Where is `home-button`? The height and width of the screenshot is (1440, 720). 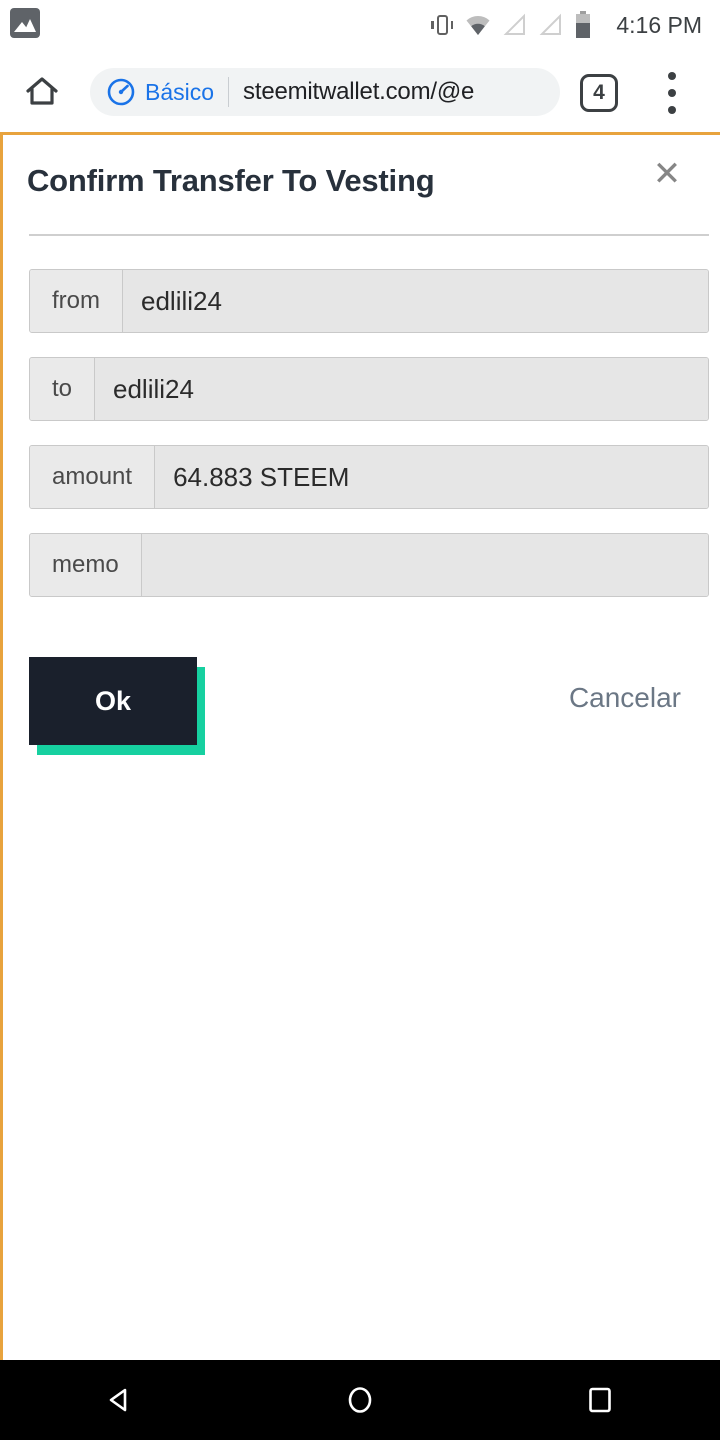 home-button is located at coordinates (42, 92).